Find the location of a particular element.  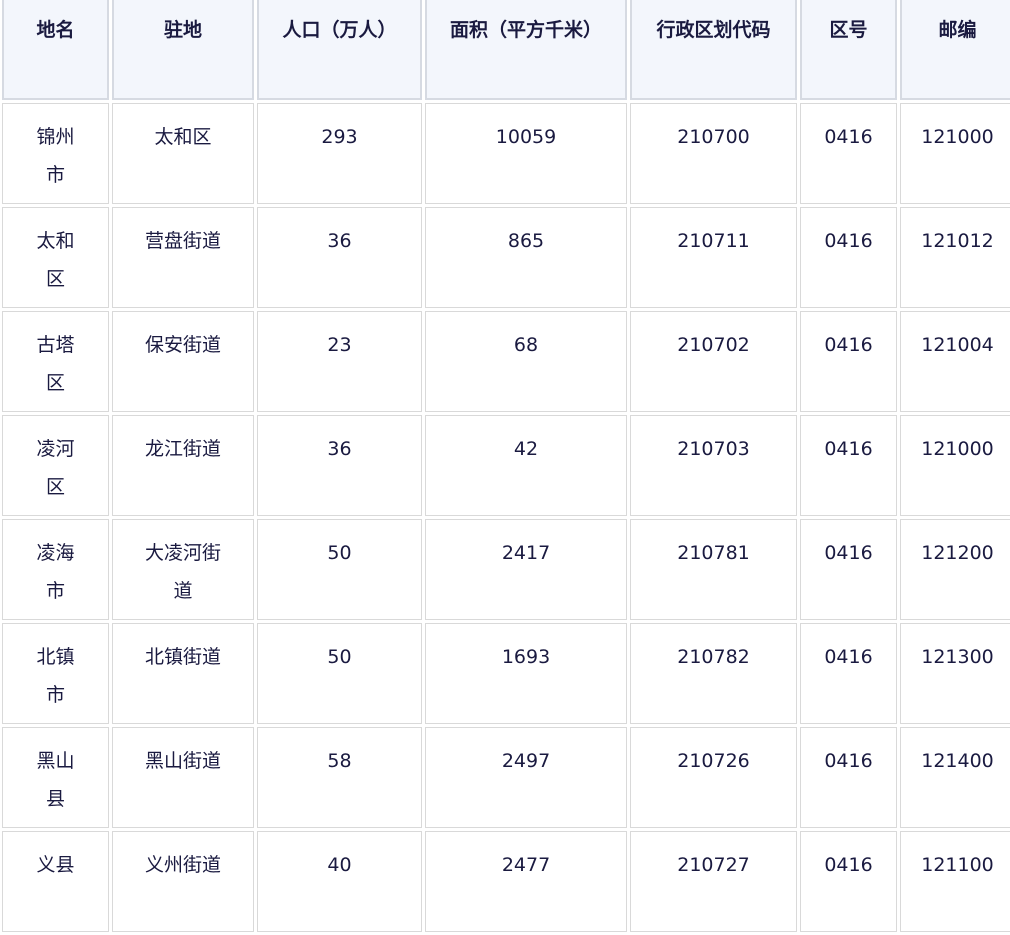

cell-division-code: 210711 is located at coordinates (713, 257).